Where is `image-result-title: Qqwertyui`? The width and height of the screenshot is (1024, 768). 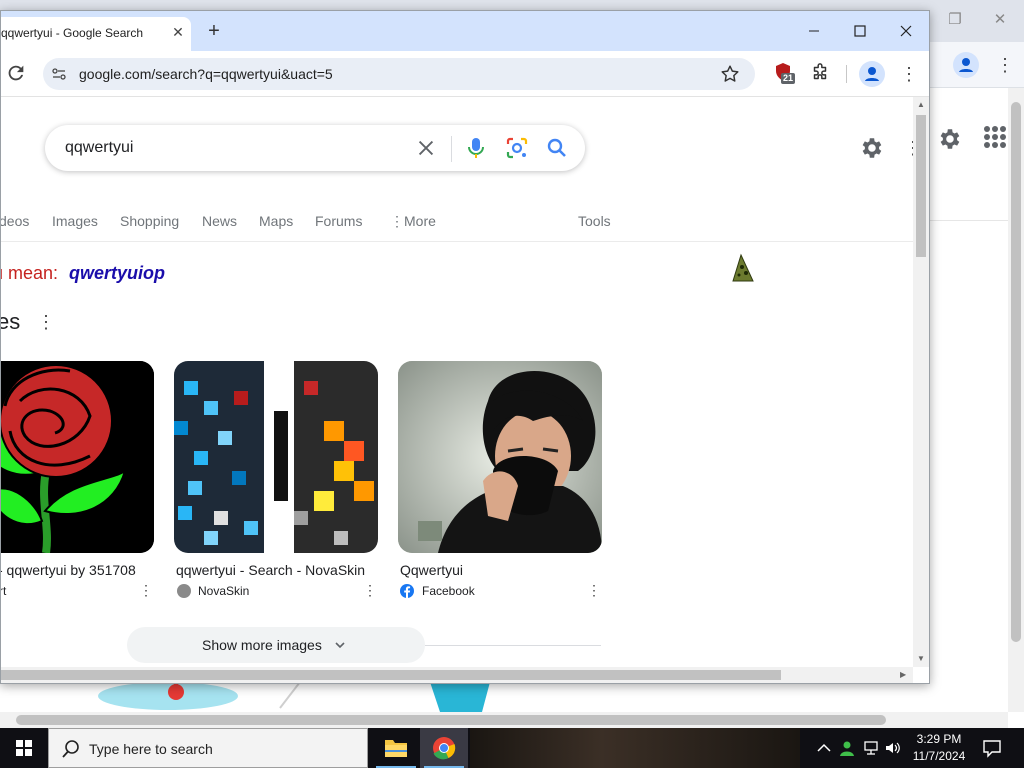 image-result-title: Qqwertyui is located at coordinates (431, 570).